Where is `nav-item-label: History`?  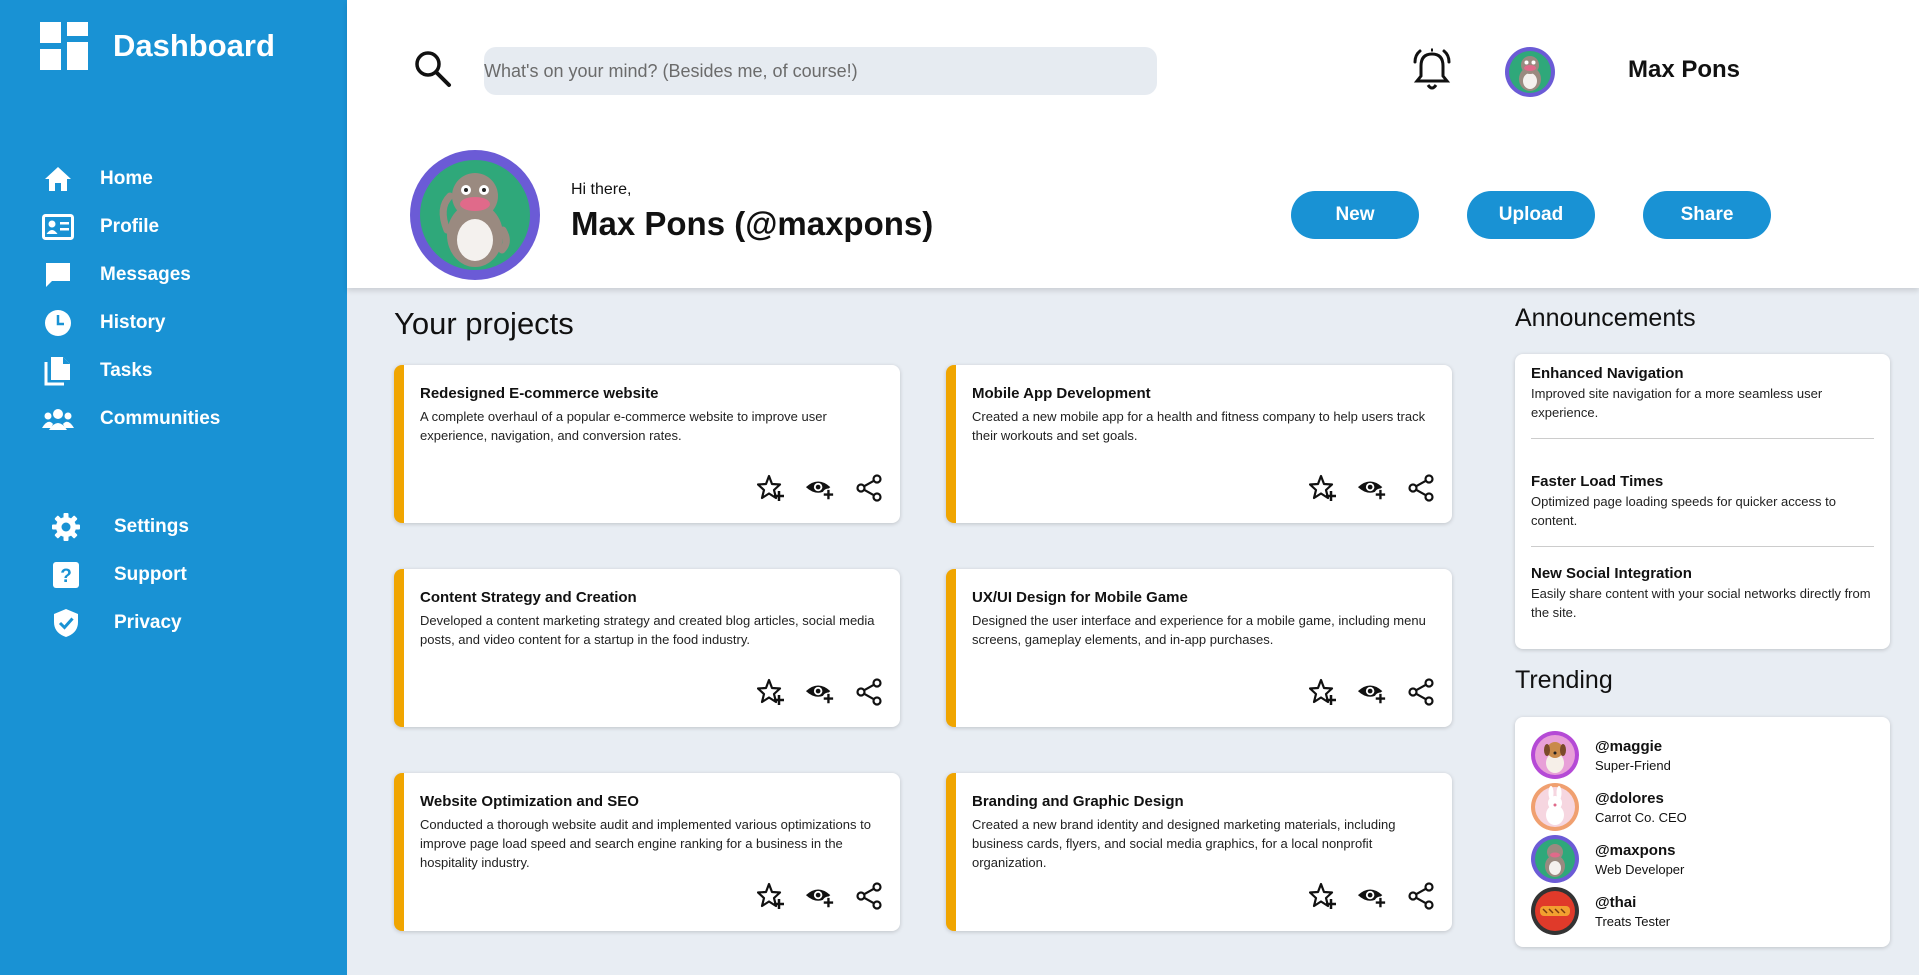 nav-item-label: History is located at coordinates (133, 322).